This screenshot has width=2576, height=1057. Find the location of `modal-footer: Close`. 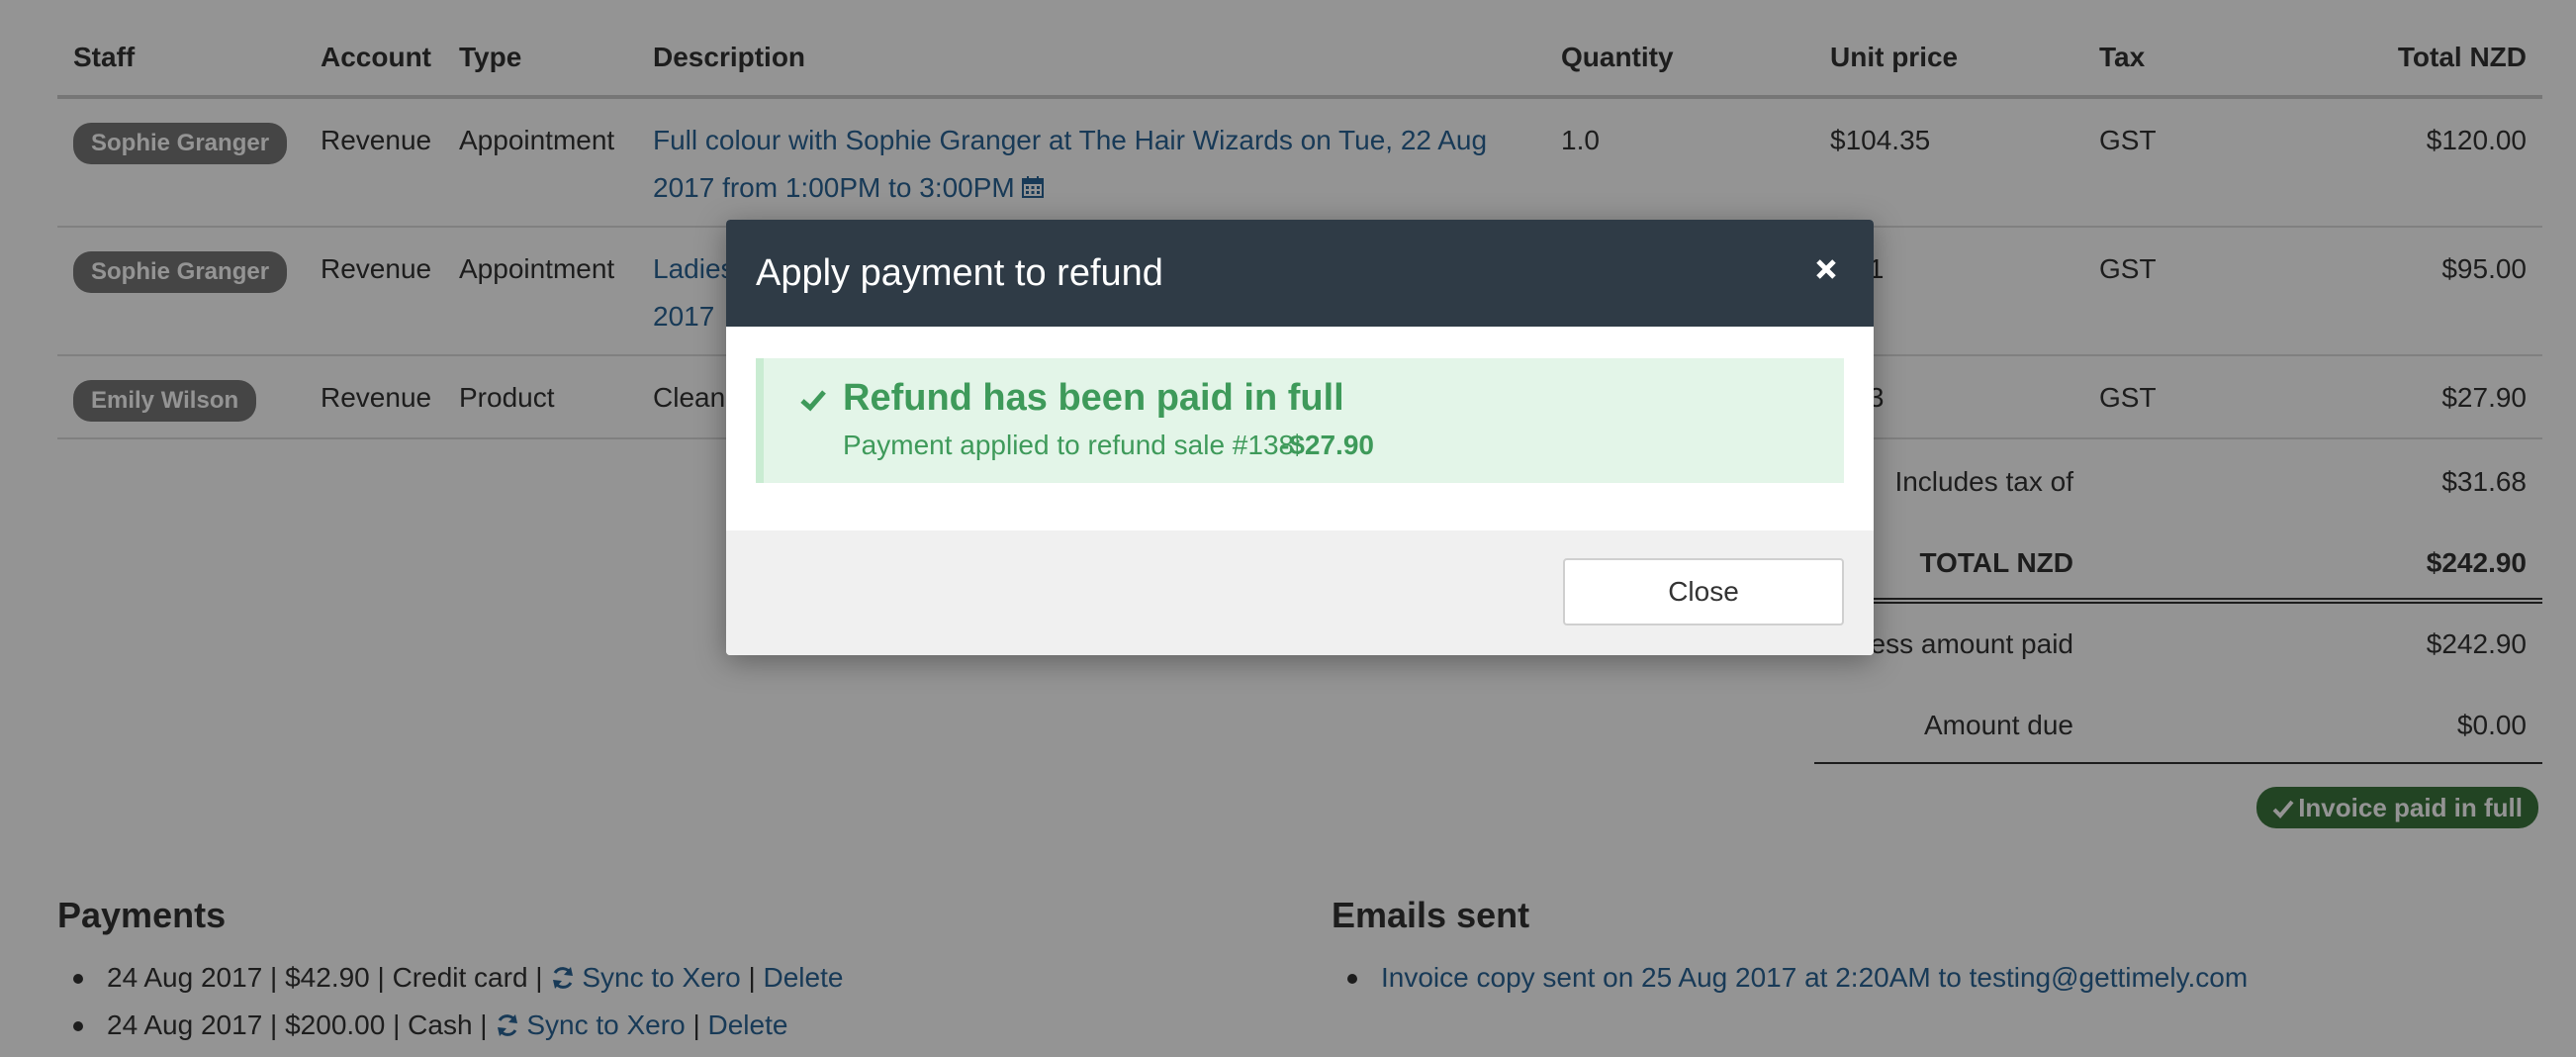

modal-footer: Close is located at coordinates (1300, 592).